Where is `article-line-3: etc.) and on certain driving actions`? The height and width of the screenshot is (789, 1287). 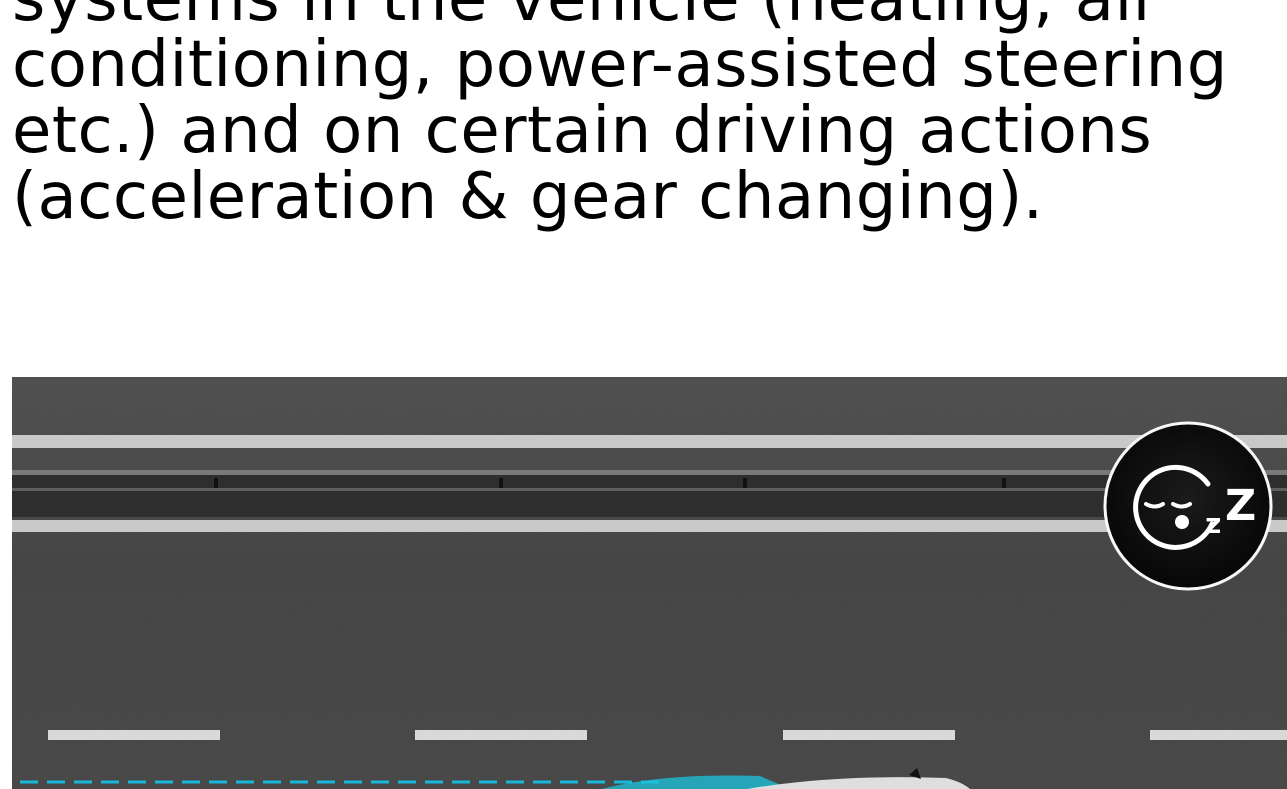
article-line-3: etc.) and on certain driving actions is located at coordinates (582, 131).